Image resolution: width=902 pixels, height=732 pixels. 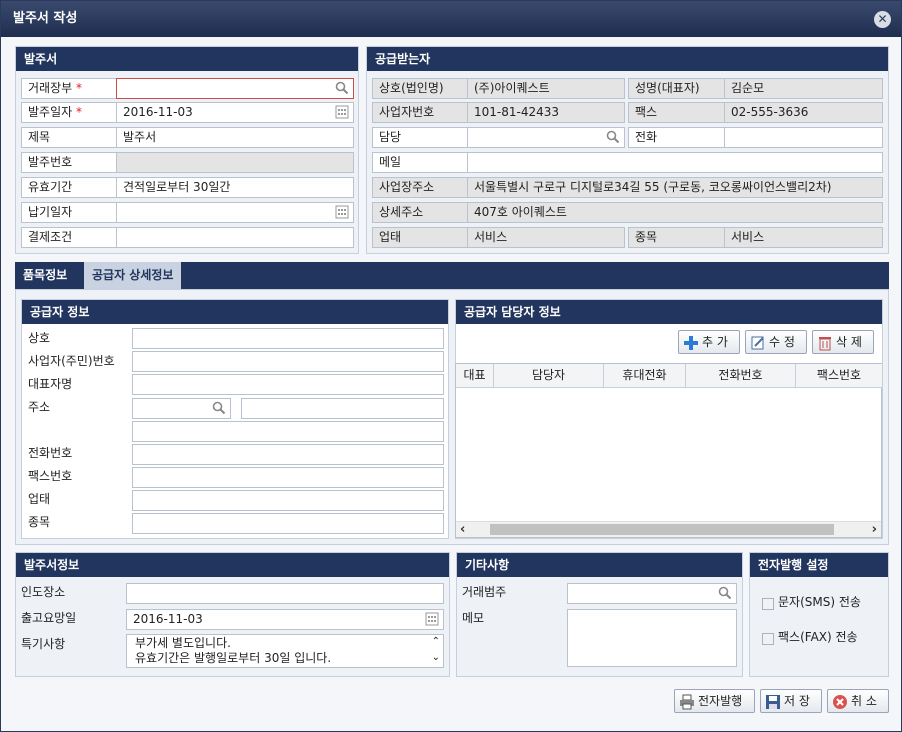 I want to click on field-label-payment: 결제조건, so click(x=69, y=237).